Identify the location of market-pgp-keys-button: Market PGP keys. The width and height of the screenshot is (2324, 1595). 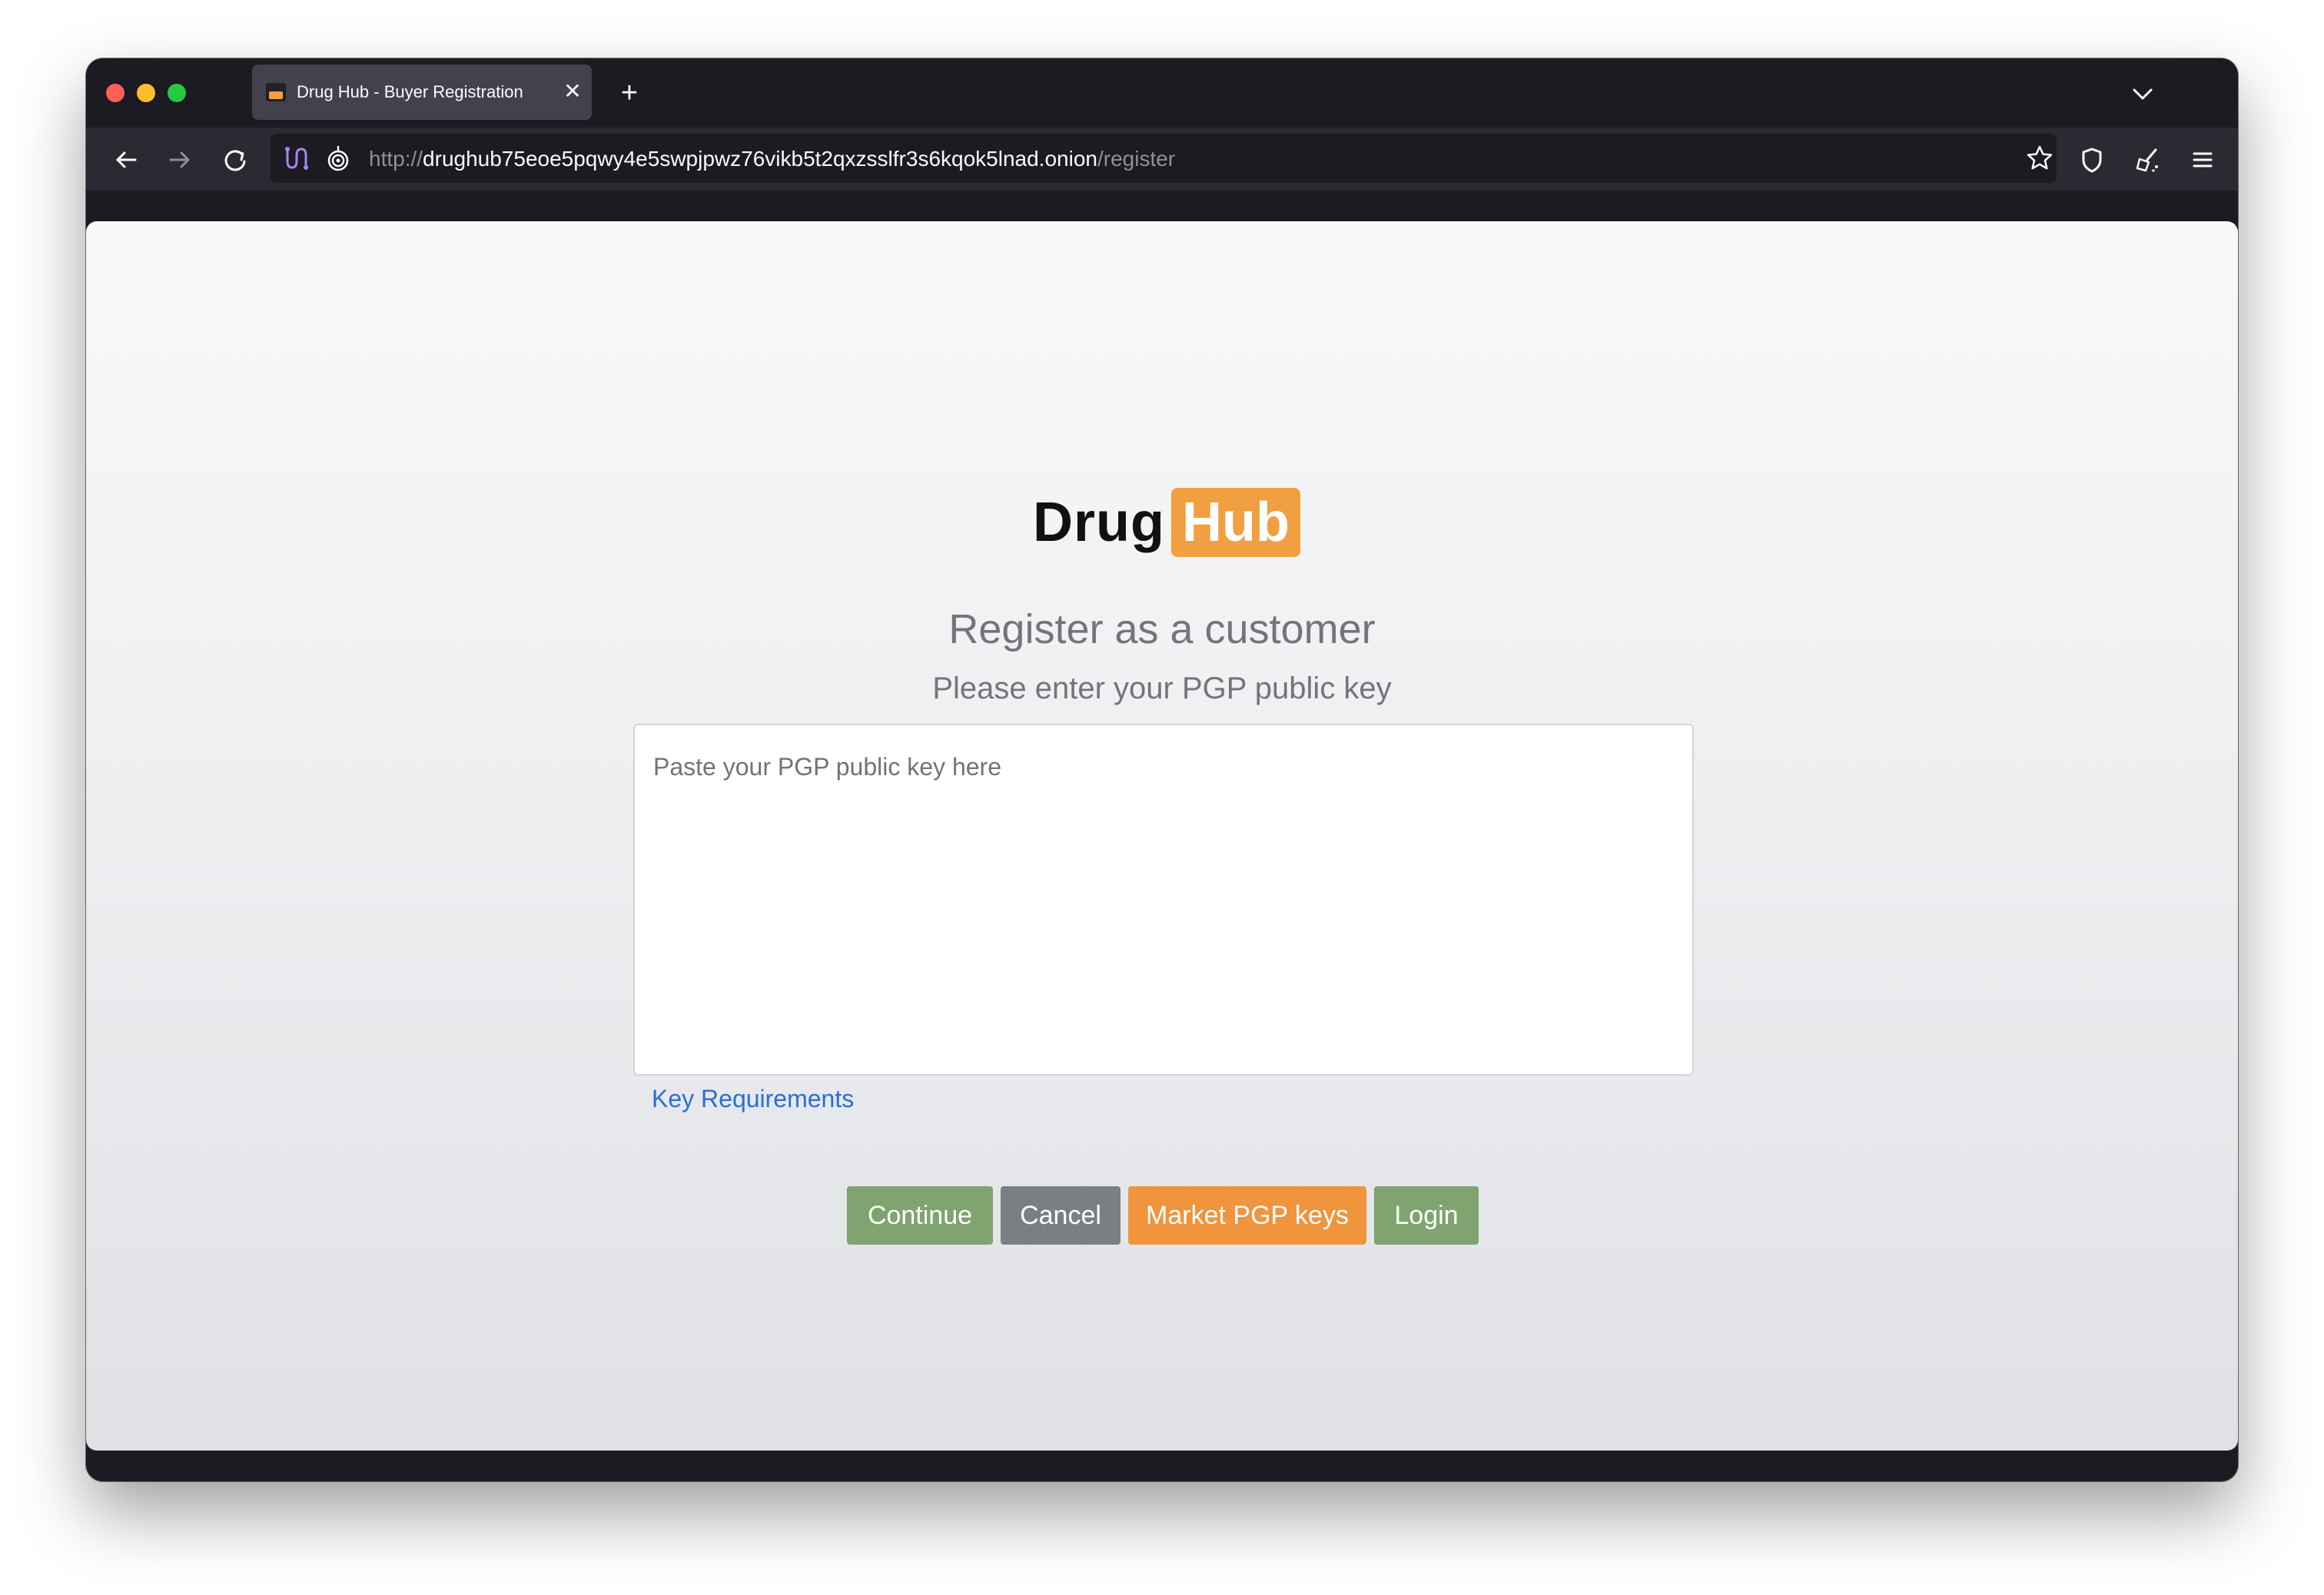
(1247, 1215).